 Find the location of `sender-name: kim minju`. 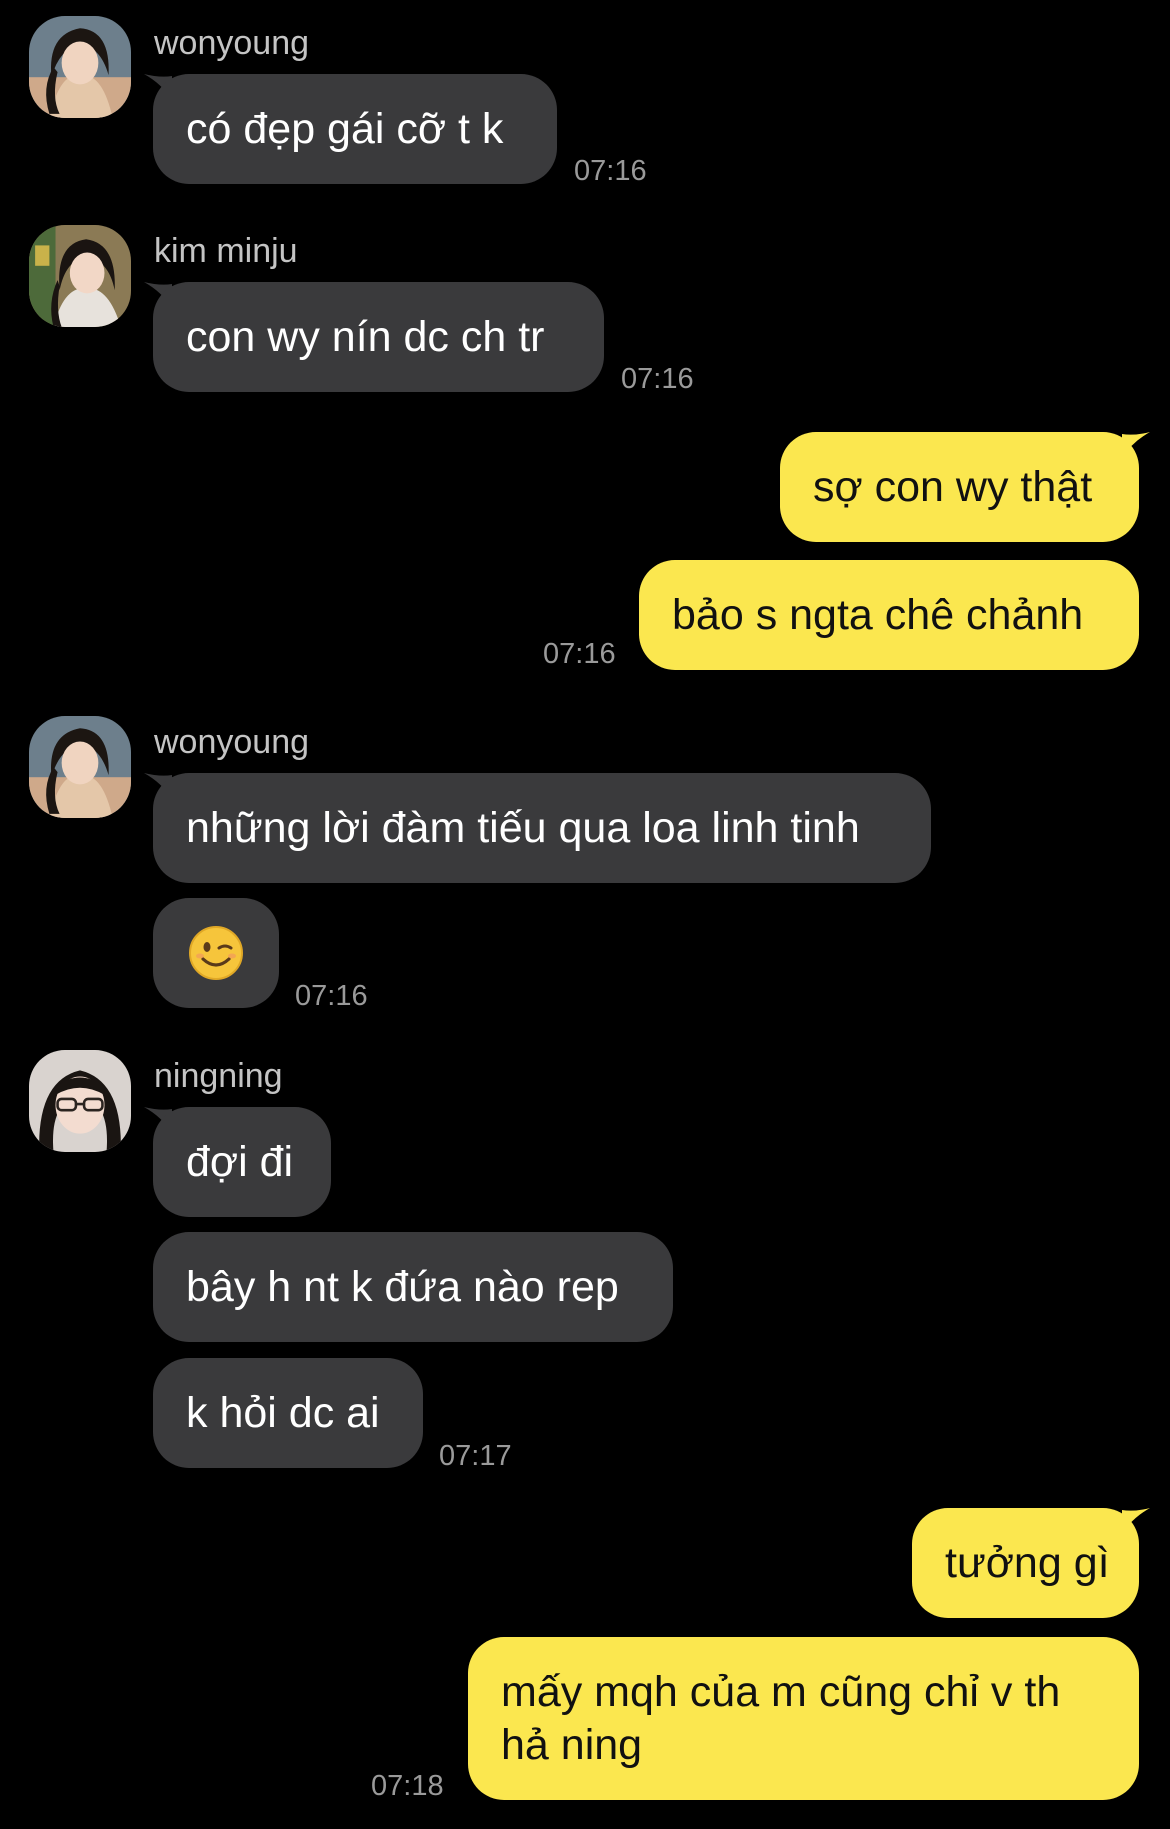

sender-name: kim minju is located at coordinates (226, 251).